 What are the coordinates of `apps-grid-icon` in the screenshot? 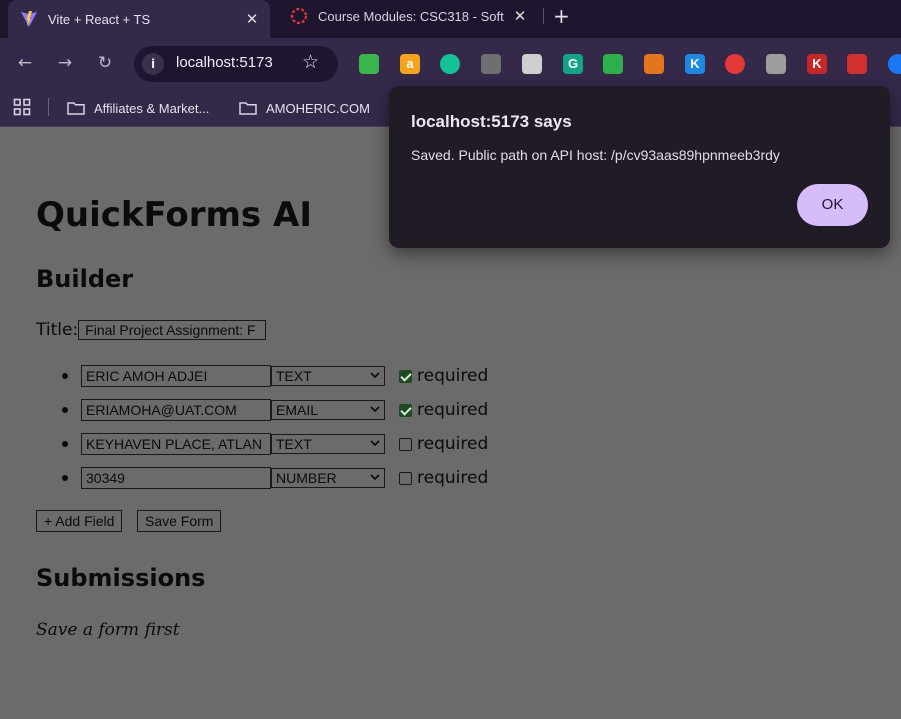 It's located at (22, 107).